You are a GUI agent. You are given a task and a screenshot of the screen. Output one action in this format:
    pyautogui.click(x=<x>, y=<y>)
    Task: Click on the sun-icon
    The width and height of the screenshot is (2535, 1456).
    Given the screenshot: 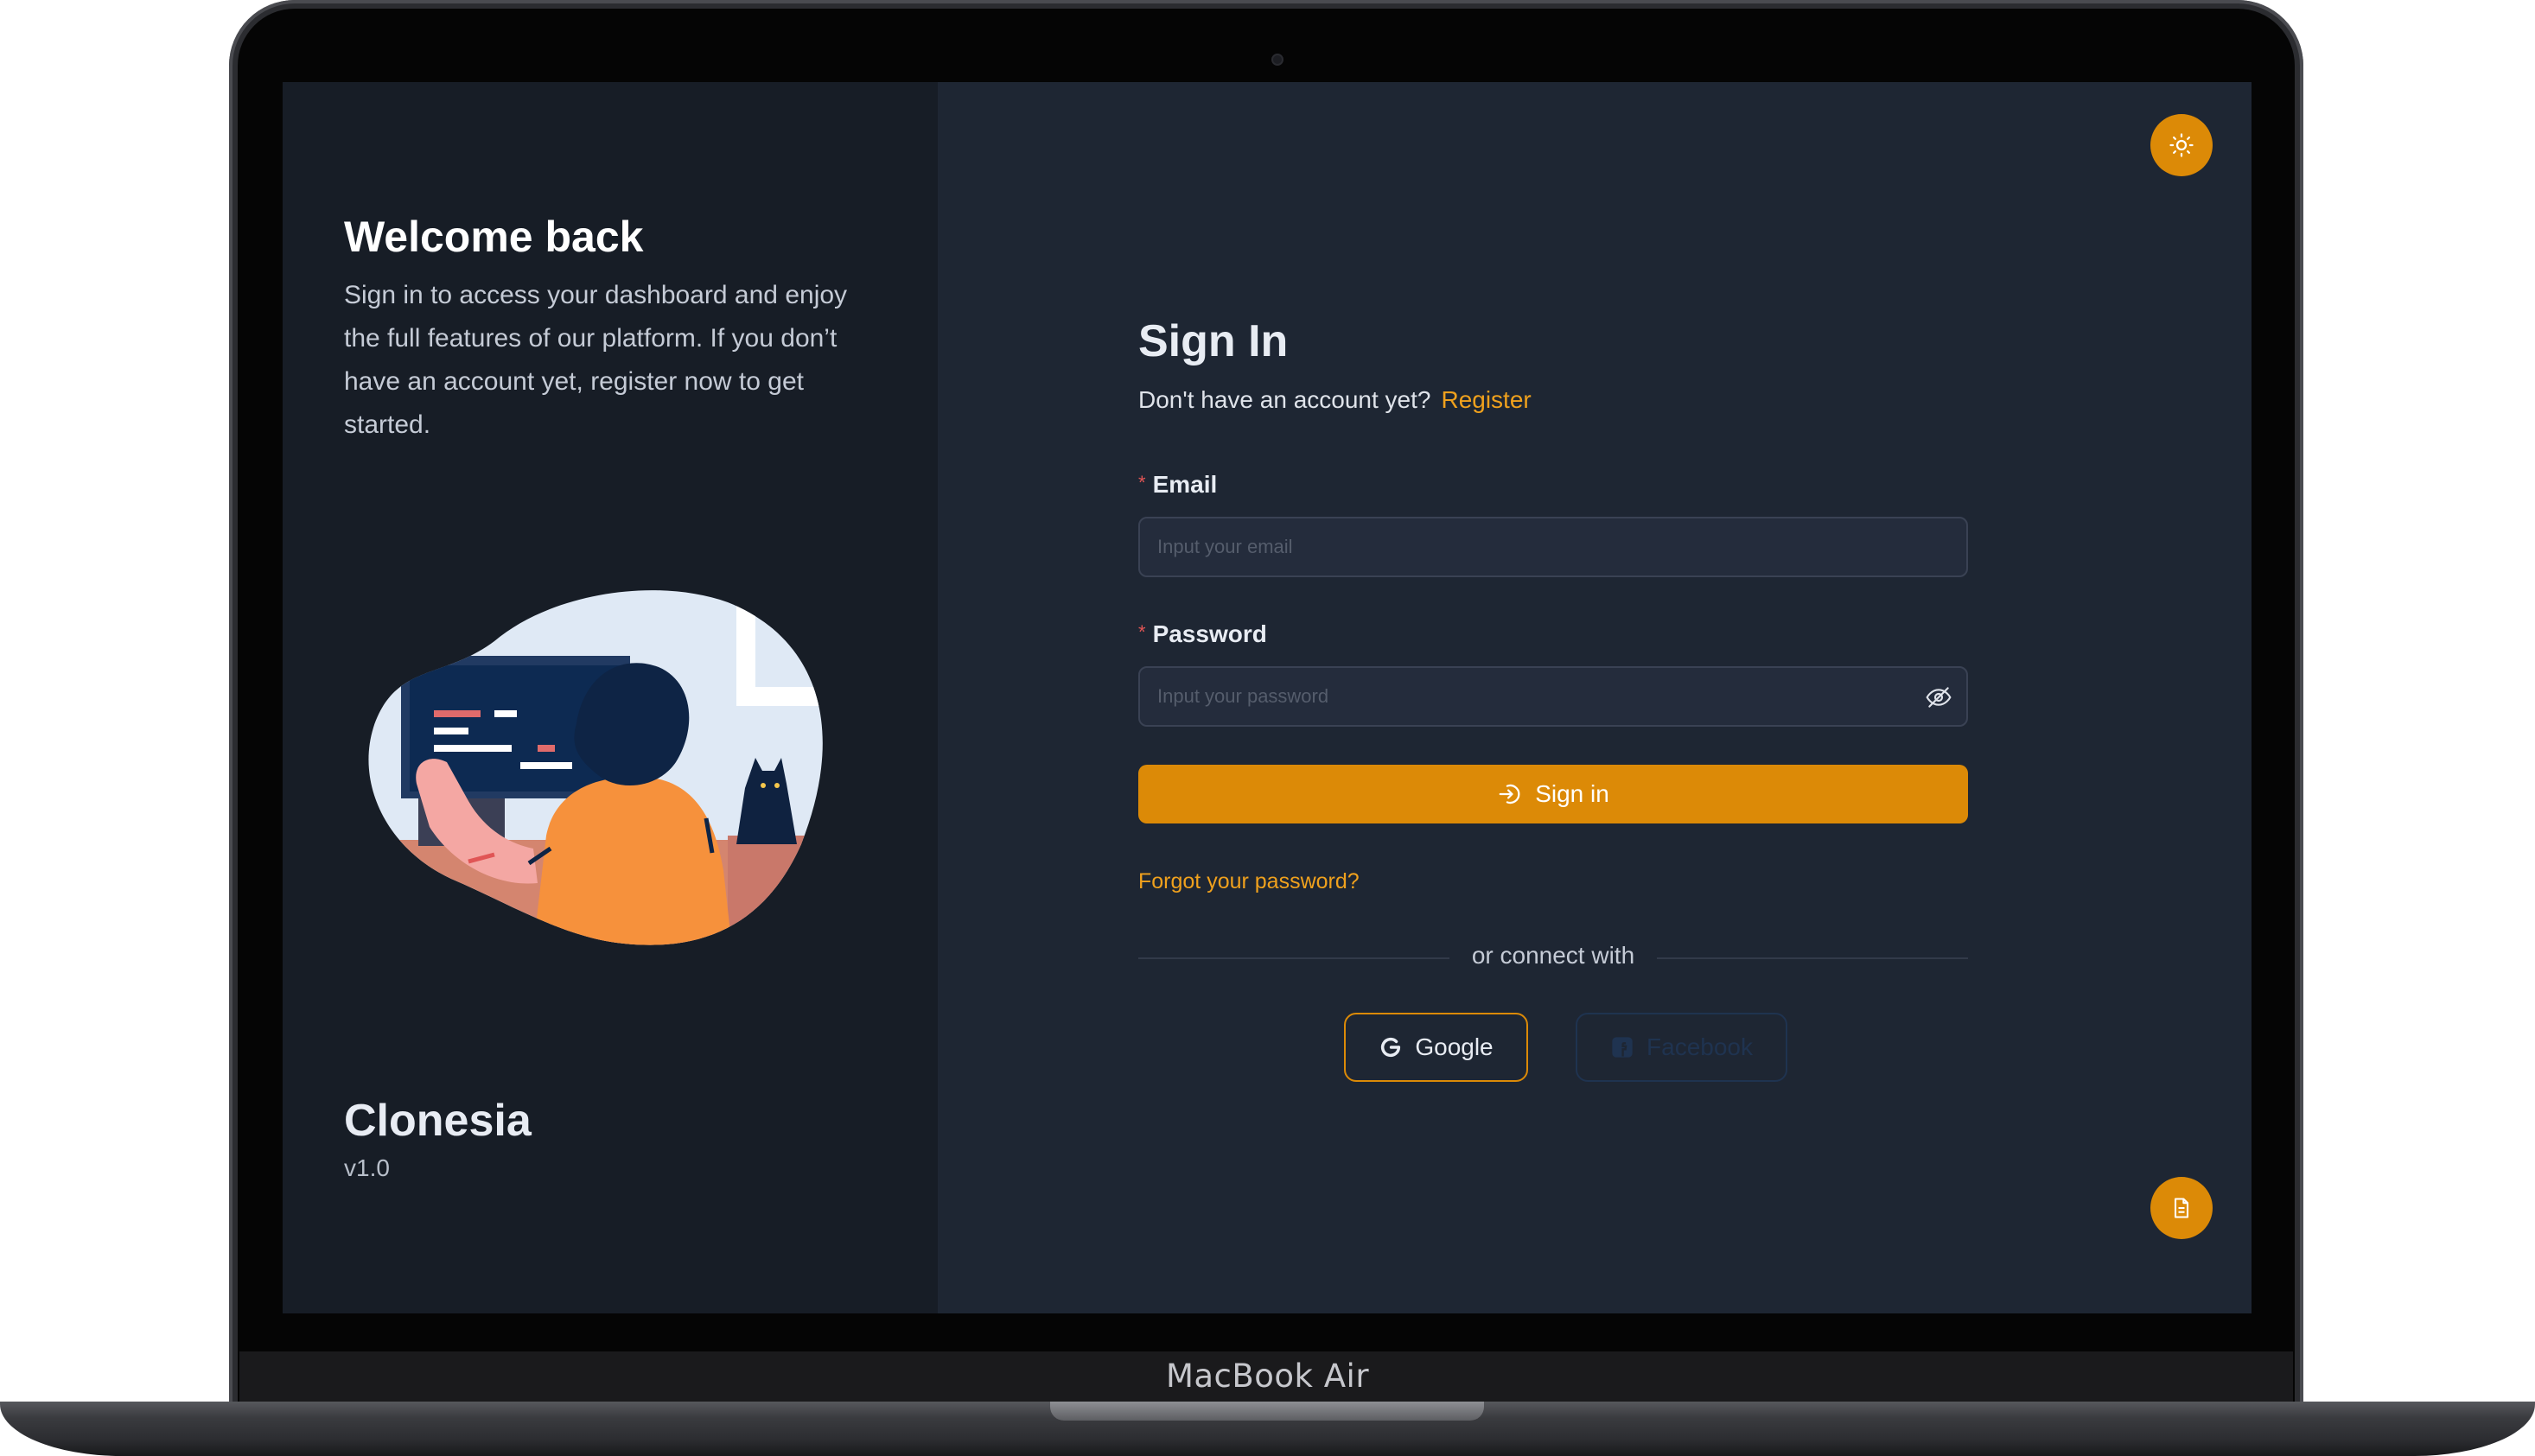 What is the action you would take?
    pyautogui.click(x=2181, y=145)
    